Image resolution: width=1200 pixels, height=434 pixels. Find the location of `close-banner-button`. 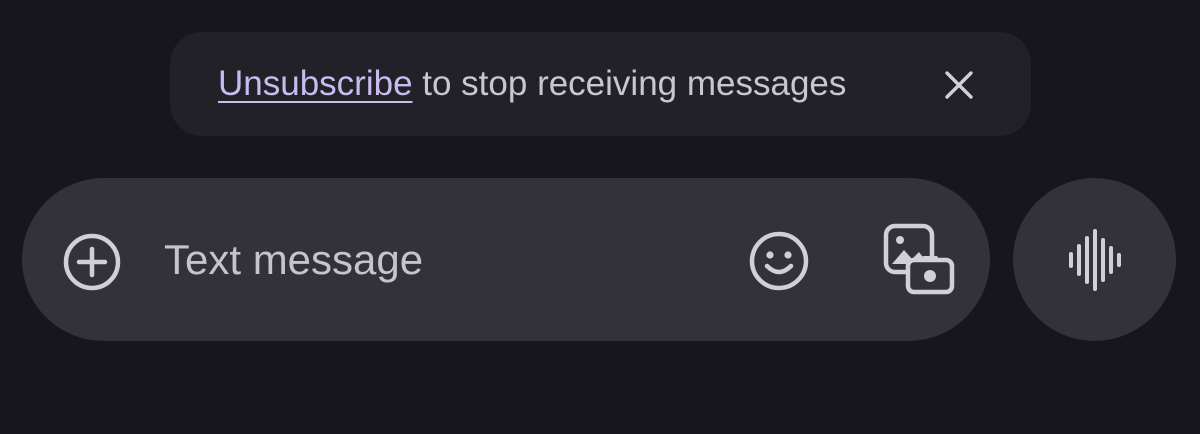

close-banner-button is located at coordinates (959, 85).